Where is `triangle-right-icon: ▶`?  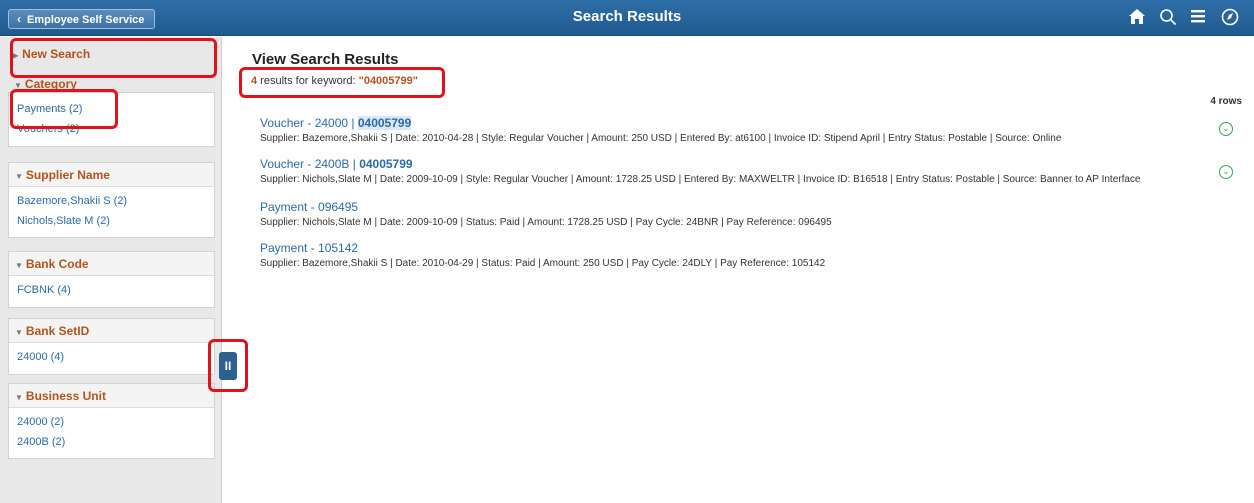
triangle-right-icon: ▶ is located at coordinates (15, 55).